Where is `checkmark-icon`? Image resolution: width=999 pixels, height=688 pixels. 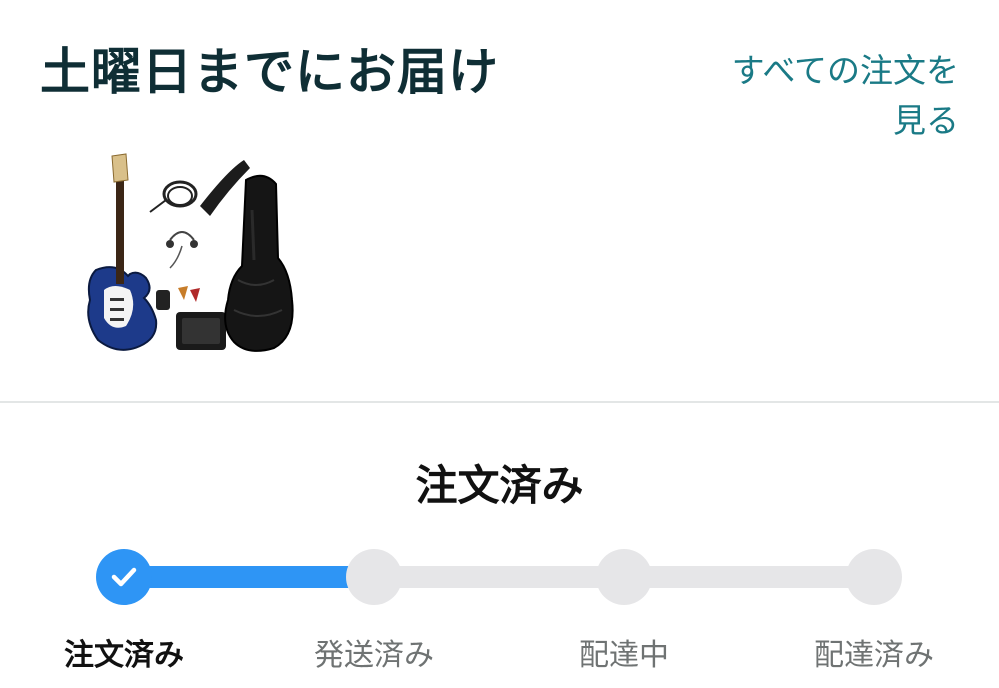 checkmark-icon is located at coordinates (124, 577).